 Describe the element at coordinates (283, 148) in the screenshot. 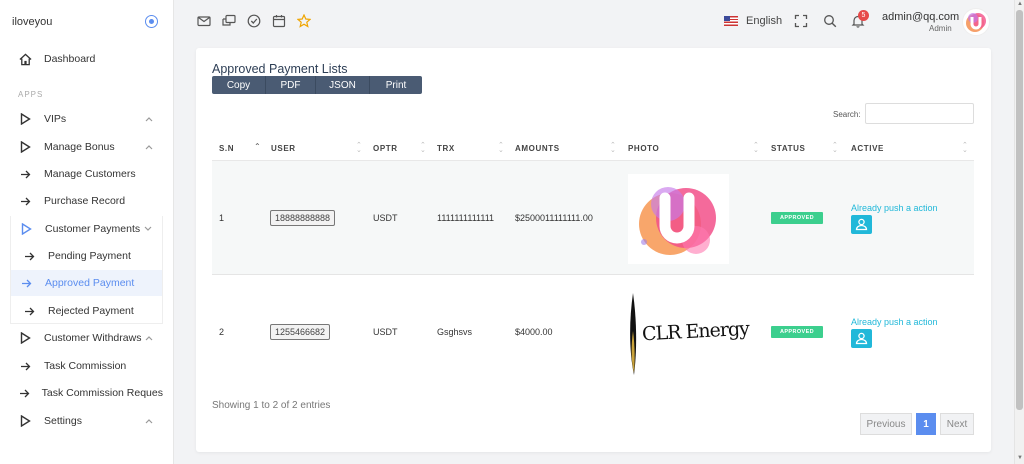

I see `column-header-user: USER` at that location.